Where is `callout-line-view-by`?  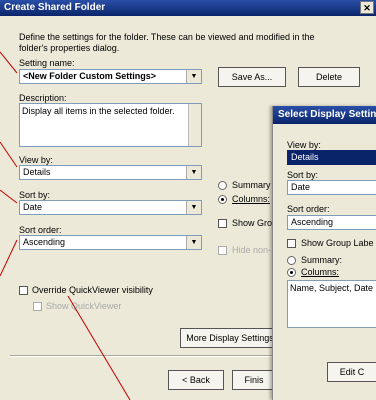 callout-line-view-by is located at coordinates (9, 154).